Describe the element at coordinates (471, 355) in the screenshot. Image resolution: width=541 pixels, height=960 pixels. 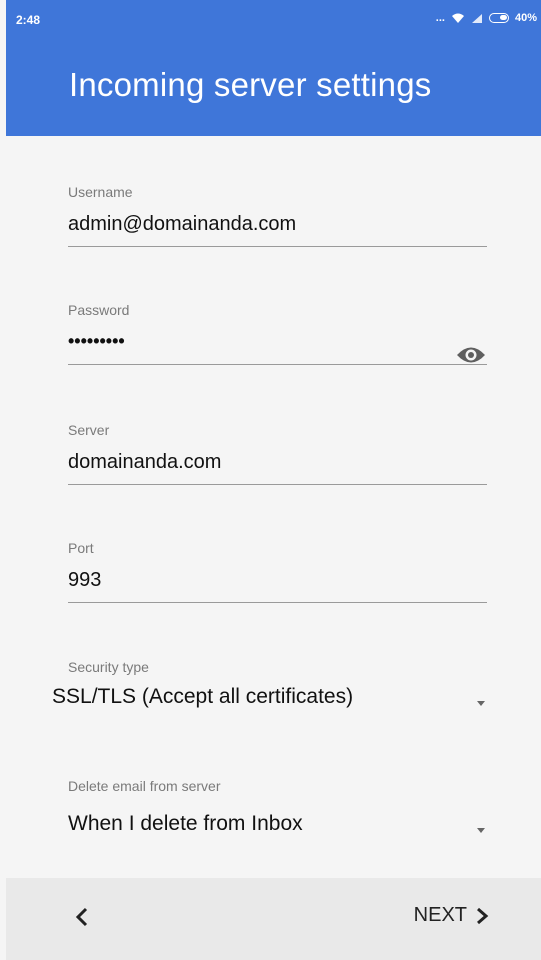
I see `eye-icon` at that location.